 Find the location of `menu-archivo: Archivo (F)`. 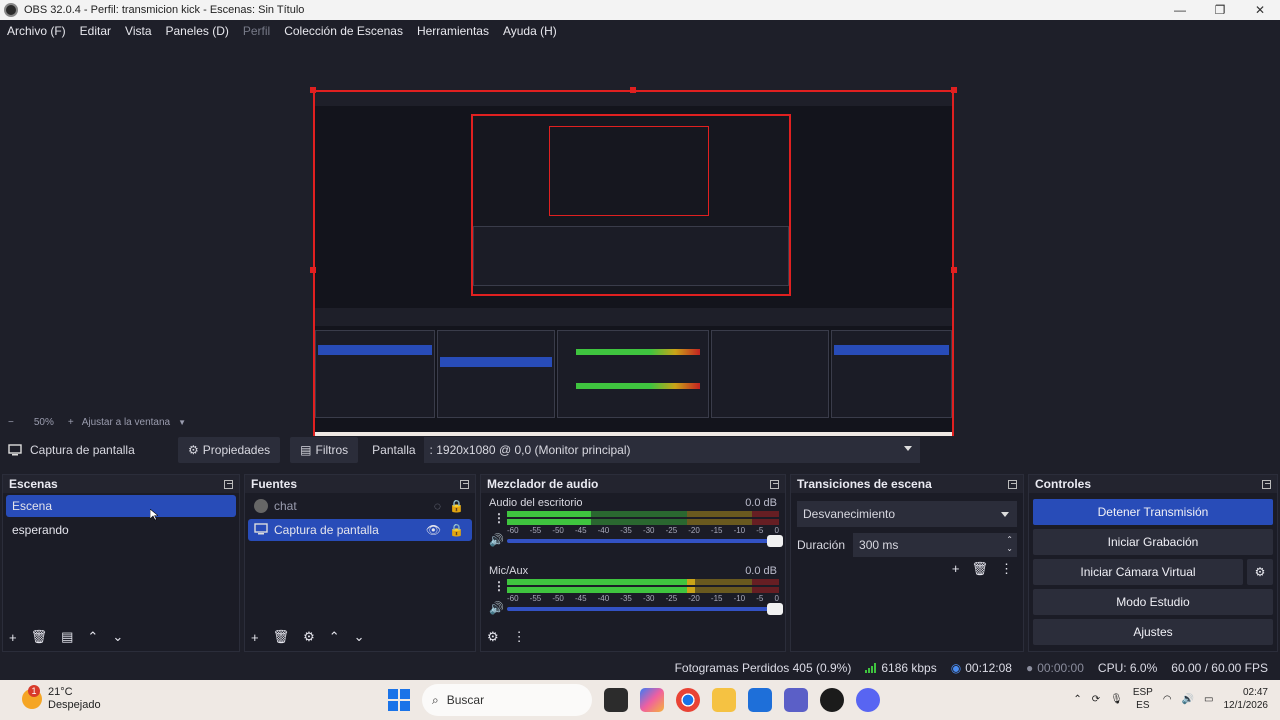

menu-archivo: Archivo (F) is located at coordinates (36, 31).